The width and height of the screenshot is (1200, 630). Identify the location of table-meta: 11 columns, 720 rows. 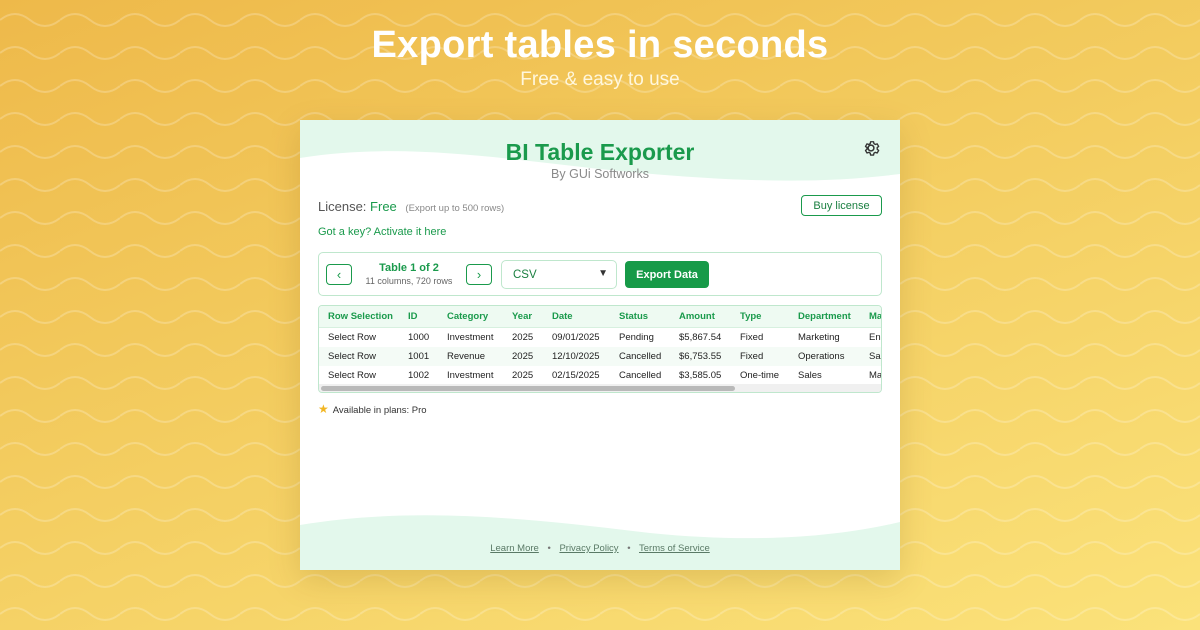
(409, 281).